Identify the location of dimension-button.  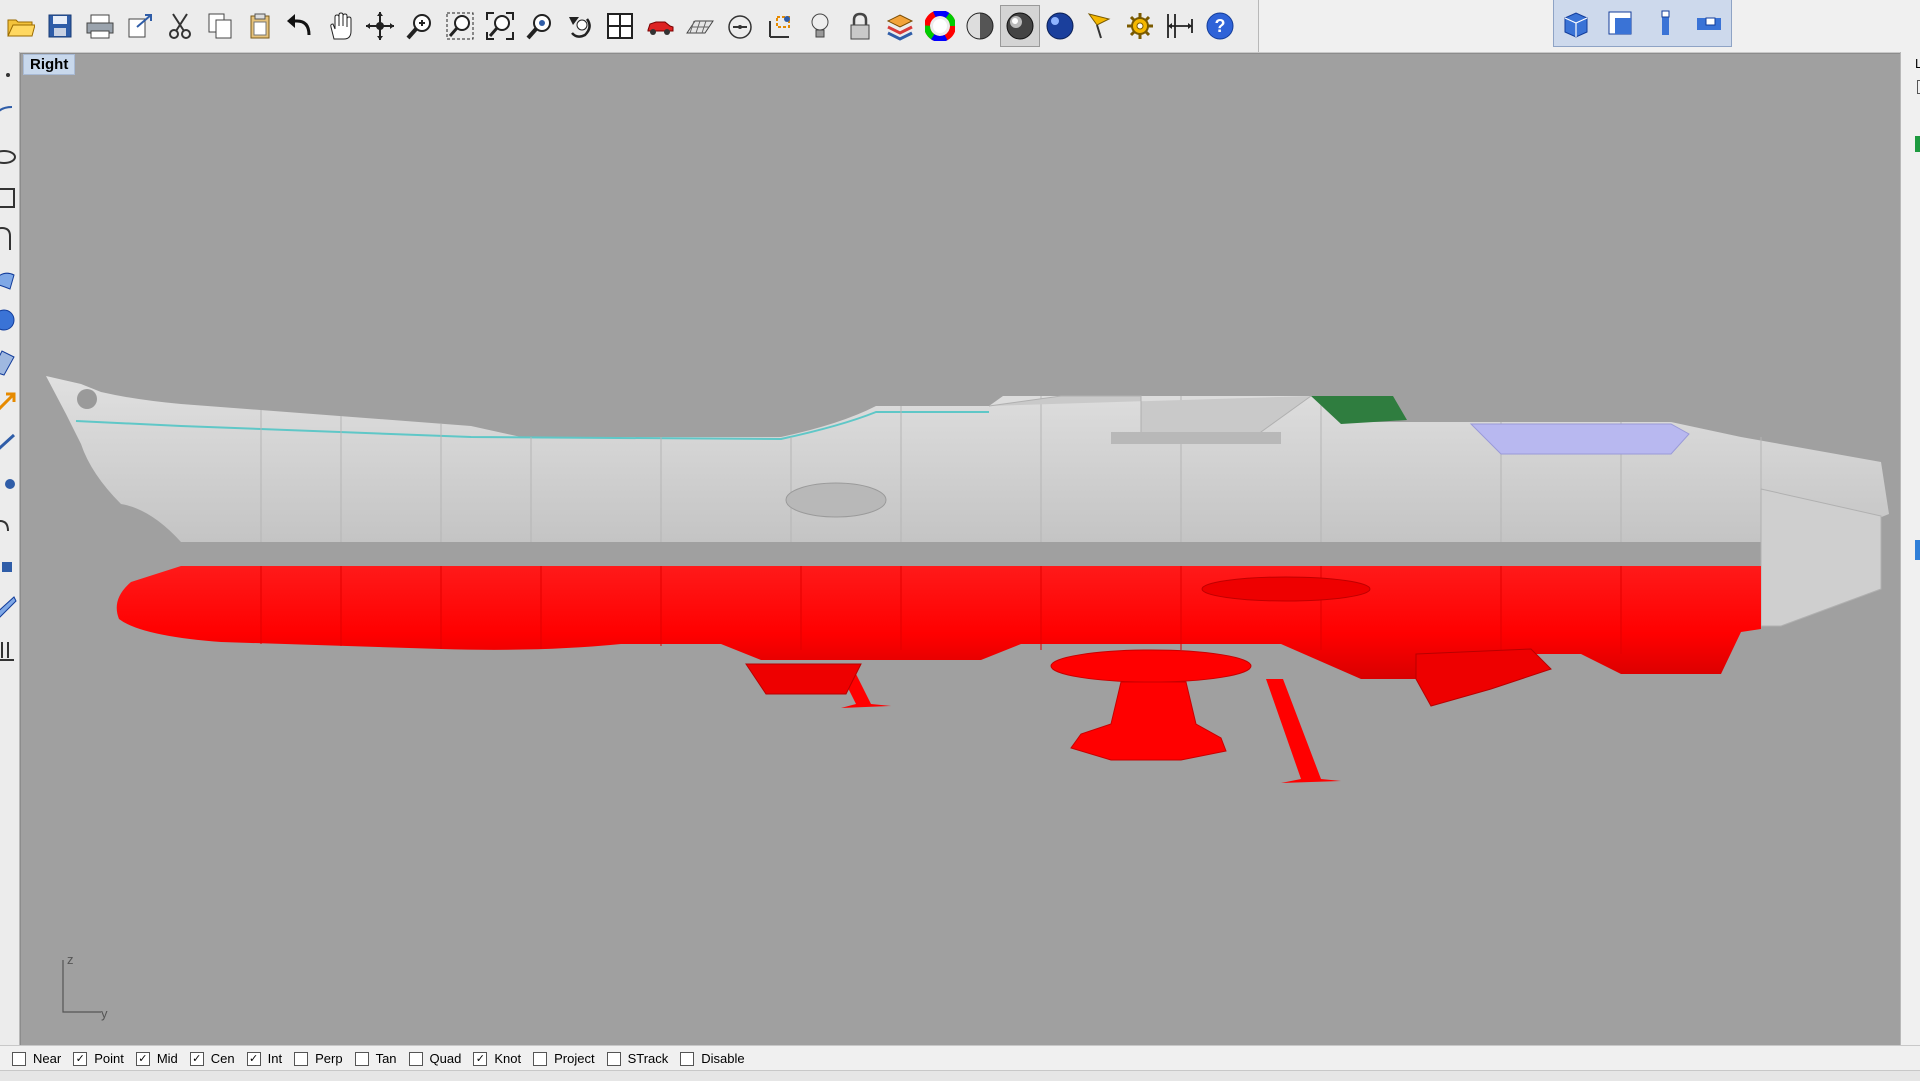
(1180, 26).